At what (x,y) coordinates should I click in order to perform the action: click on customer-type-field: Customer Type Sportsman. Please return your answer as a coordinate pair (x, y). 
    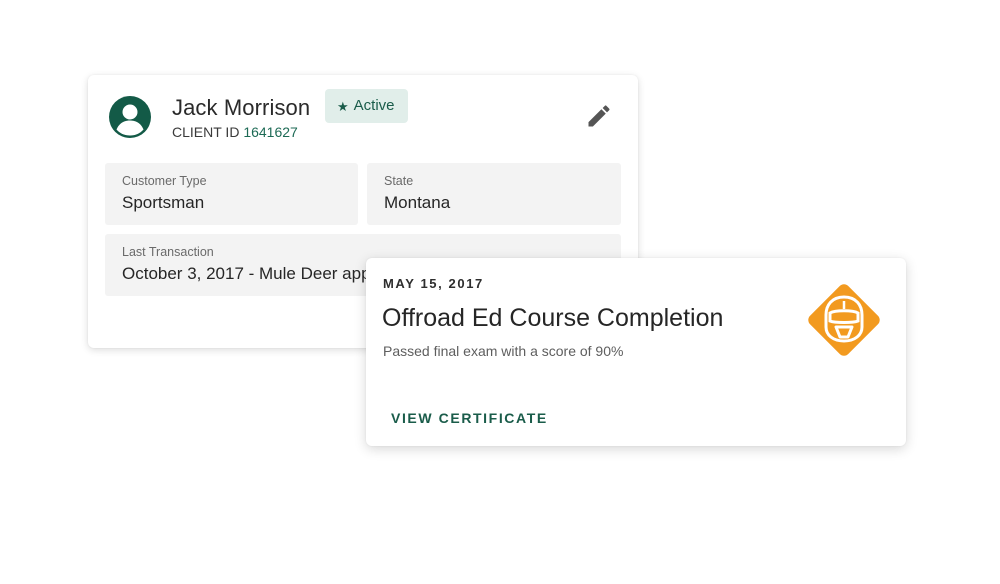
    Looking at the image, I should click on (231, 194).